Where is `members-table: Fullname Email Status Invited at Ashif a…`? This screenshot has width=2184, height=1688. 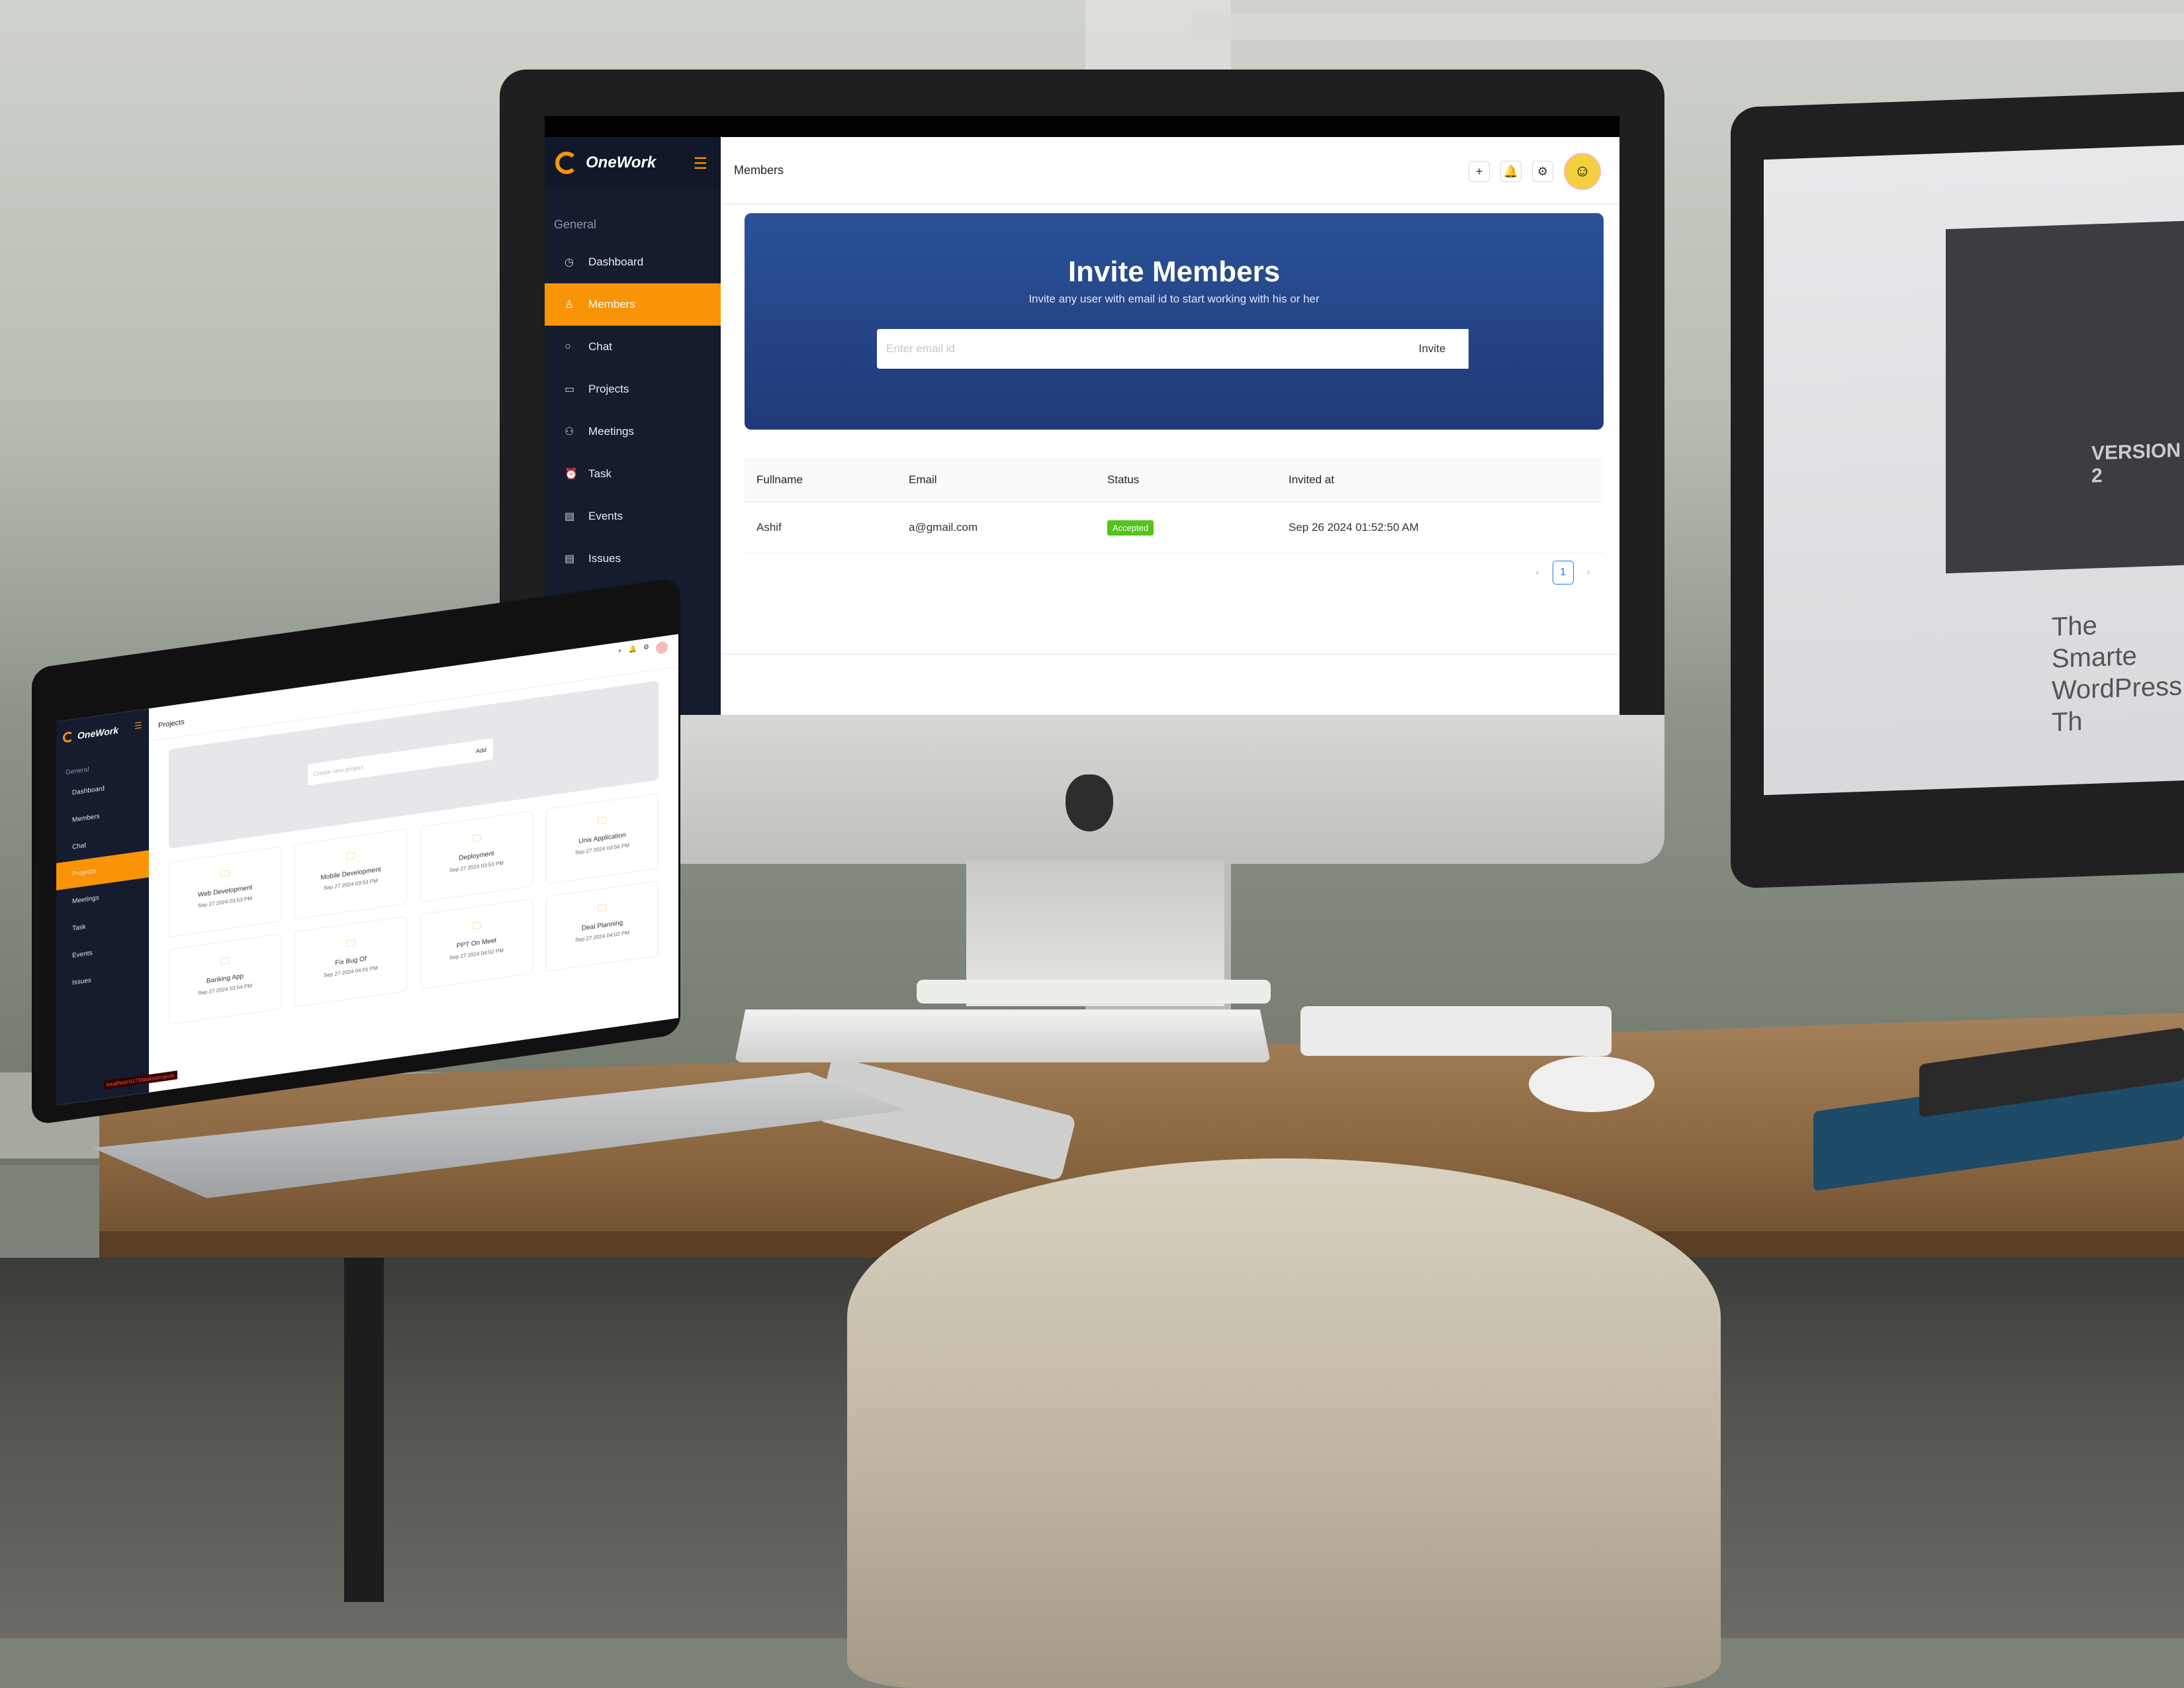
members-table: Fullname Email Status Invited at Ashif a… is located at coordinates (1174, 505).